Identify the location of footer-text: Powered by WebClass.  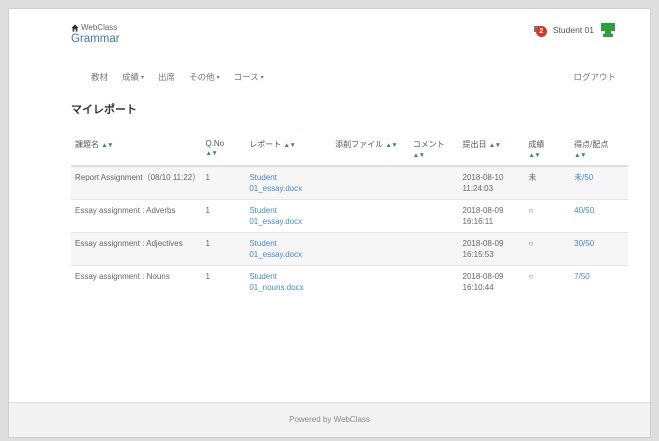
(329, 419).